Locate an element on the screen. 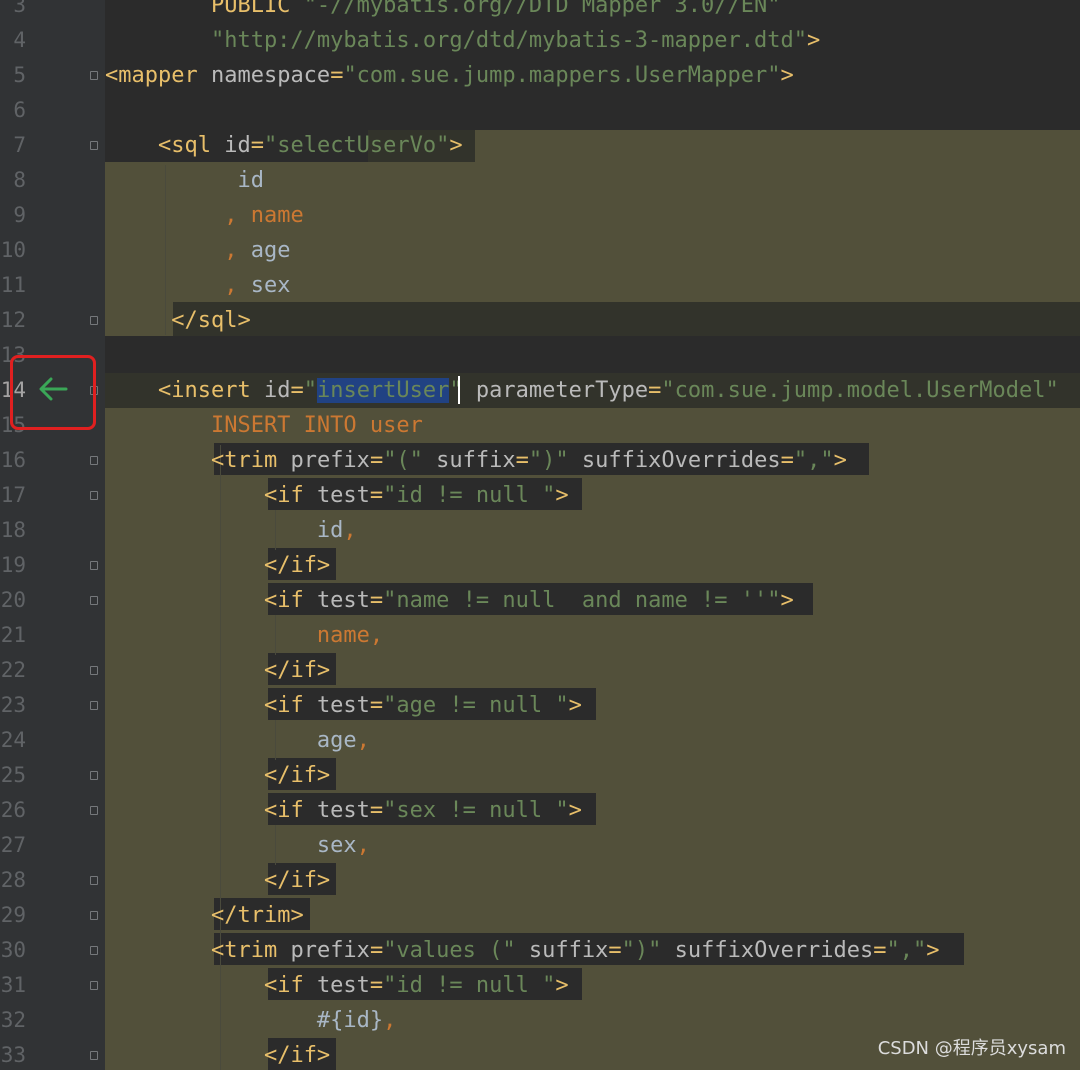 The image size is (1080, 1070). code-token: id is located at coordinates (237, 145).